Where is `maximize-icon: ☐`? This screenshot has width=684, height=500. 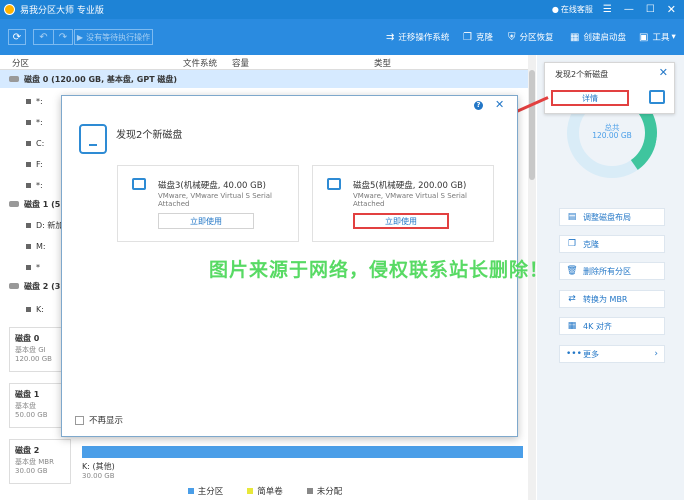 maximize-icon: ☐ is located at coordinates (650, 9).